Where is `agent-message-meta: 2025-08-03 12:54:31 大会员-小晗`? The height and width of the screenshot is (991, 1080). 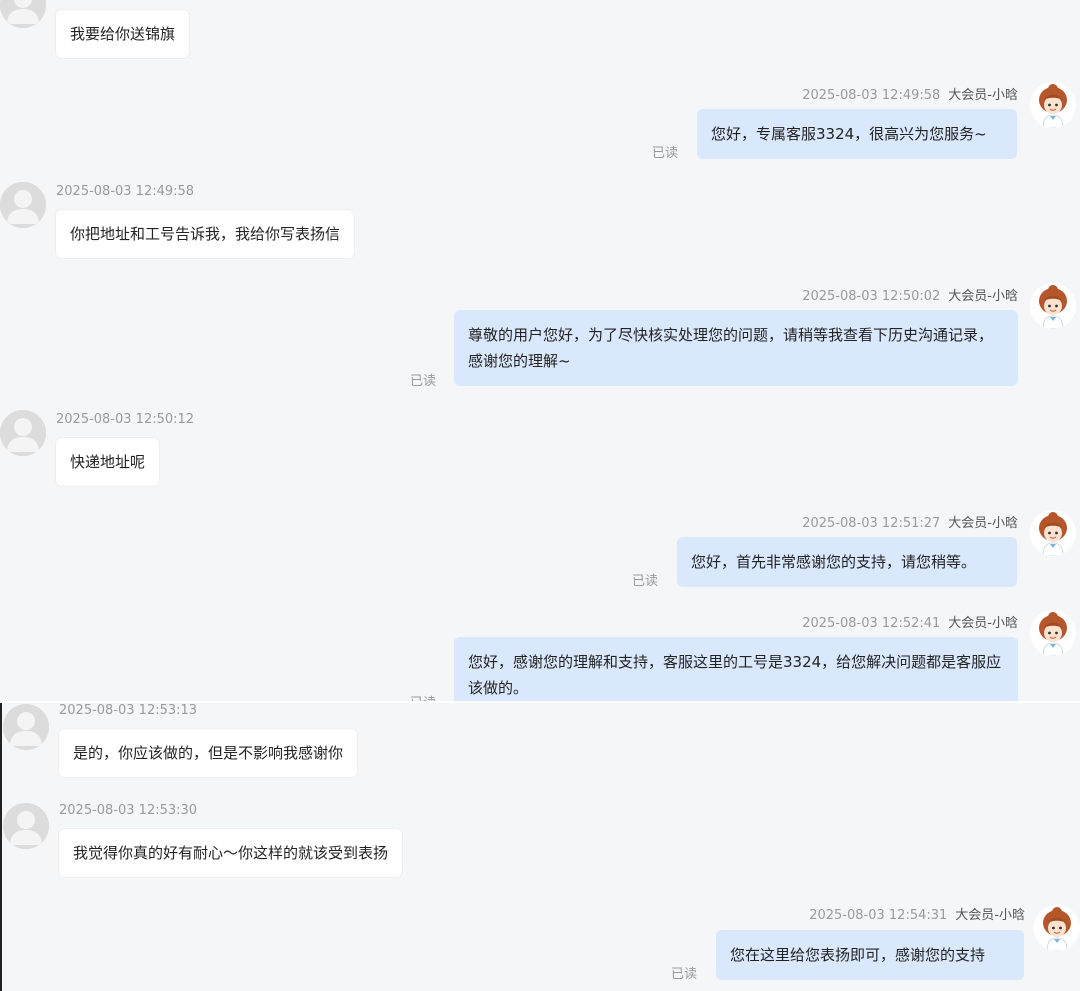
agent-message-meta: 2025-08-03 12:54:31 大会员-小晗 is located at coordinates (917, 913).